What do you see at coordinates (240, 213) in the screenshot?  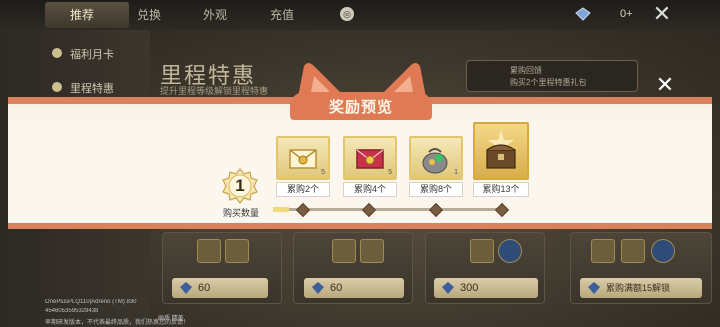 I see `purchase-count-label: 购买数量` at bounding box center [240, 213].